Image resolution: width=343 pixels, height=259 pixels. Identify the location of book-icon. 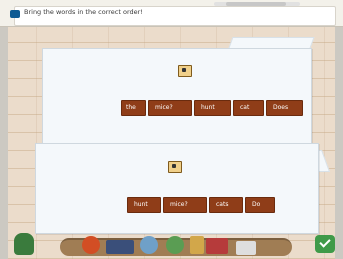
(197, 245).